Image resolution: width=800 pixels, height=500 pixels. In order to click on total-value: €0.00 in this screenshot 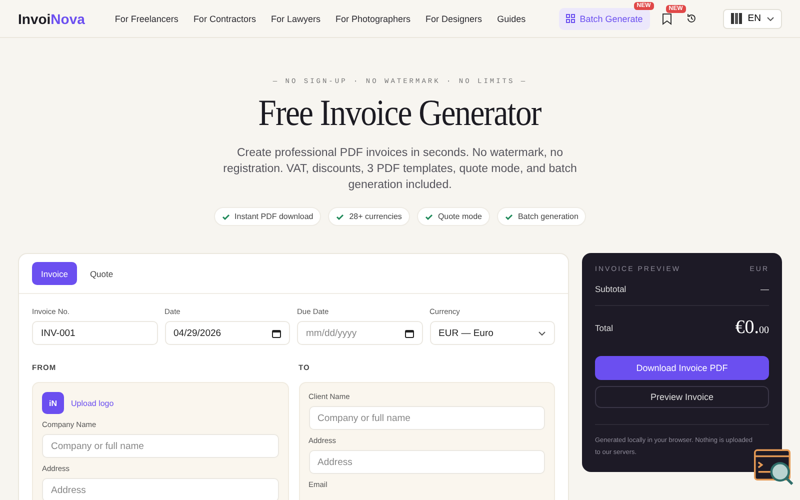, I will do `click(752, 328)`.